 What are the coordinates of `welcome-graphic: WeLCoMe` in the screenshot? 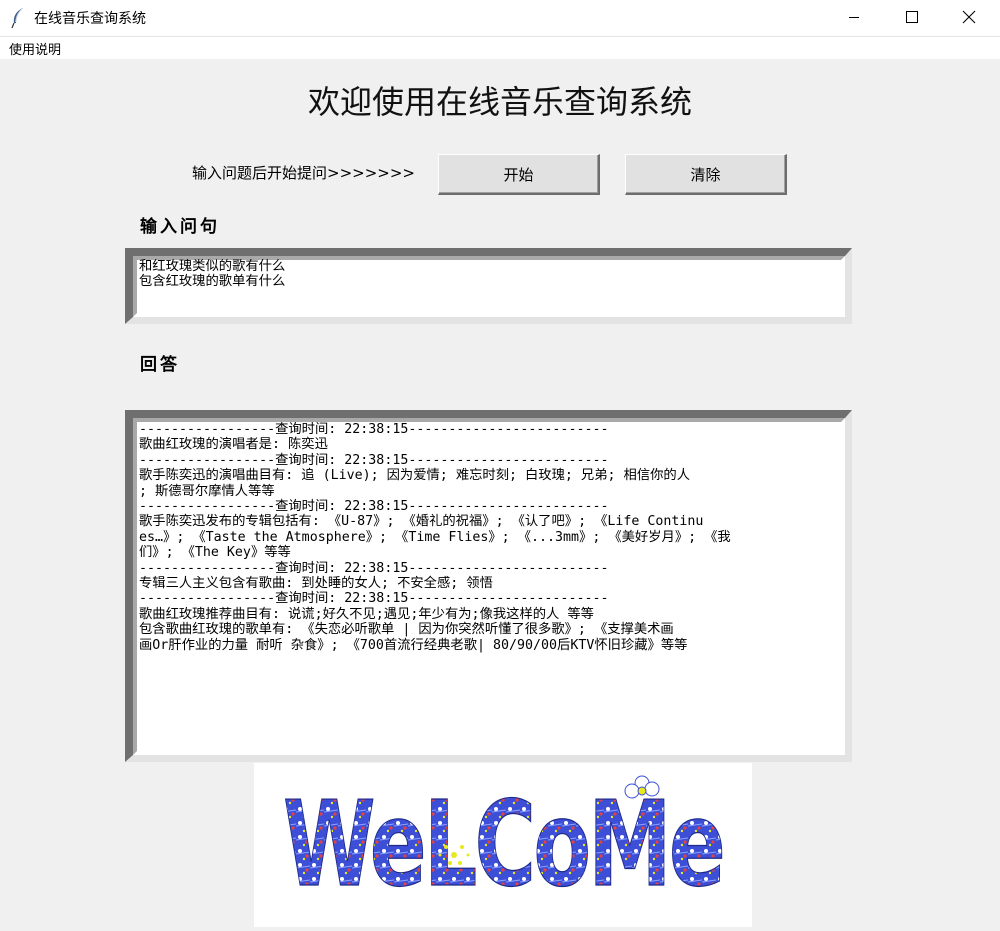 It's located at (504, 843).